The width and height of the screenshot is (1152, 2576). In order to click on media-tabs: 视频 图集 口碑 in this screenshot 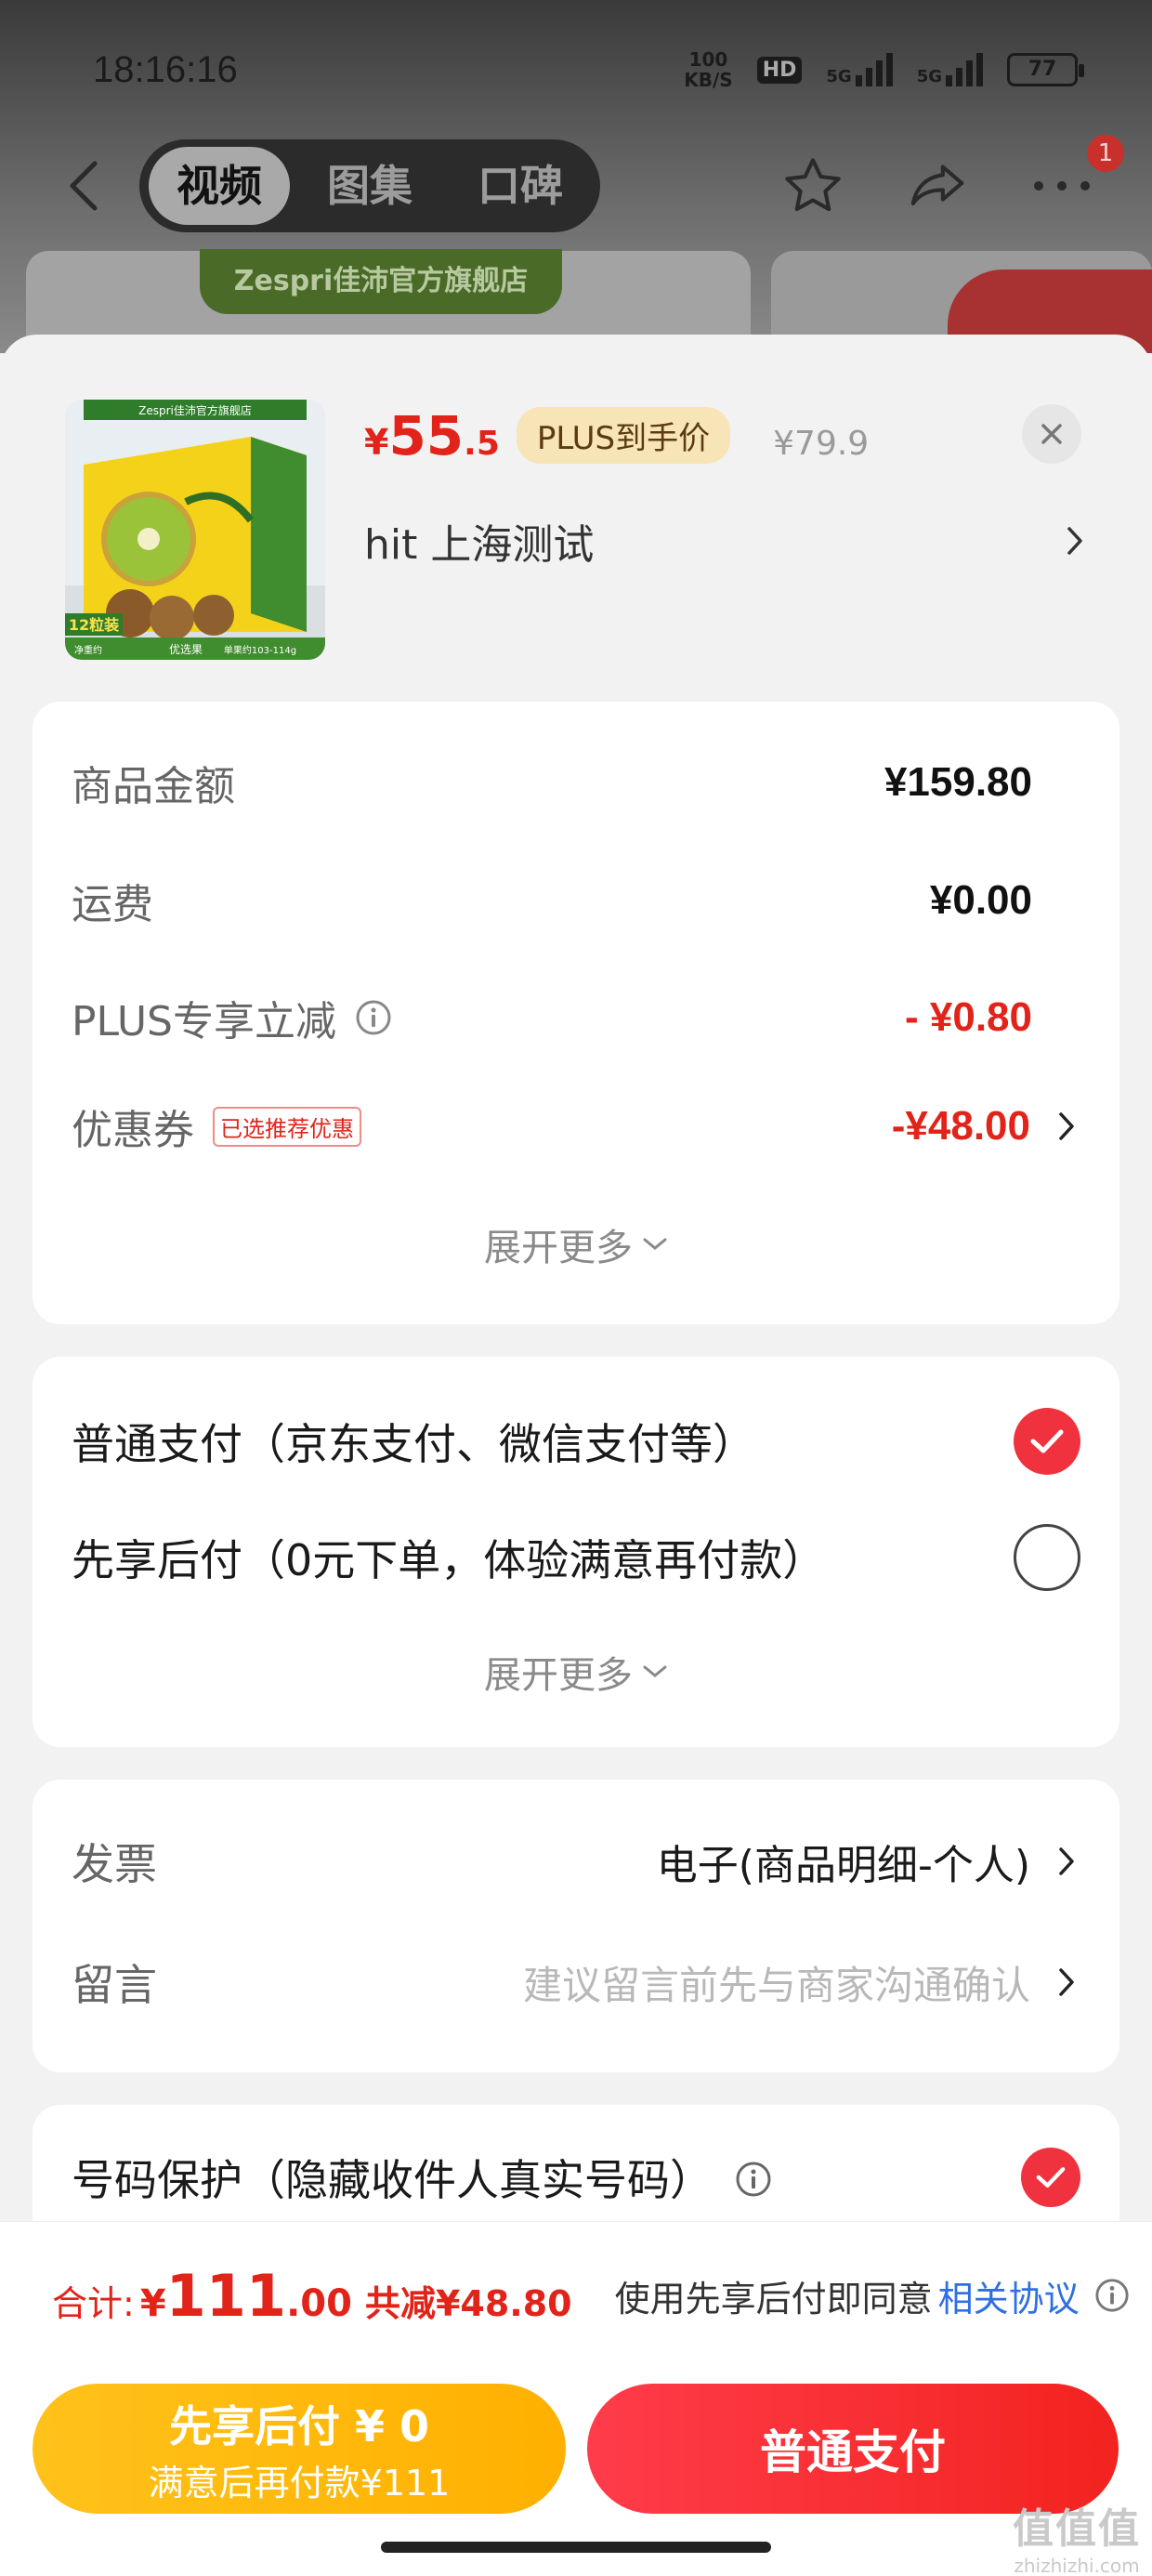, I will do `click(369, 185)`.